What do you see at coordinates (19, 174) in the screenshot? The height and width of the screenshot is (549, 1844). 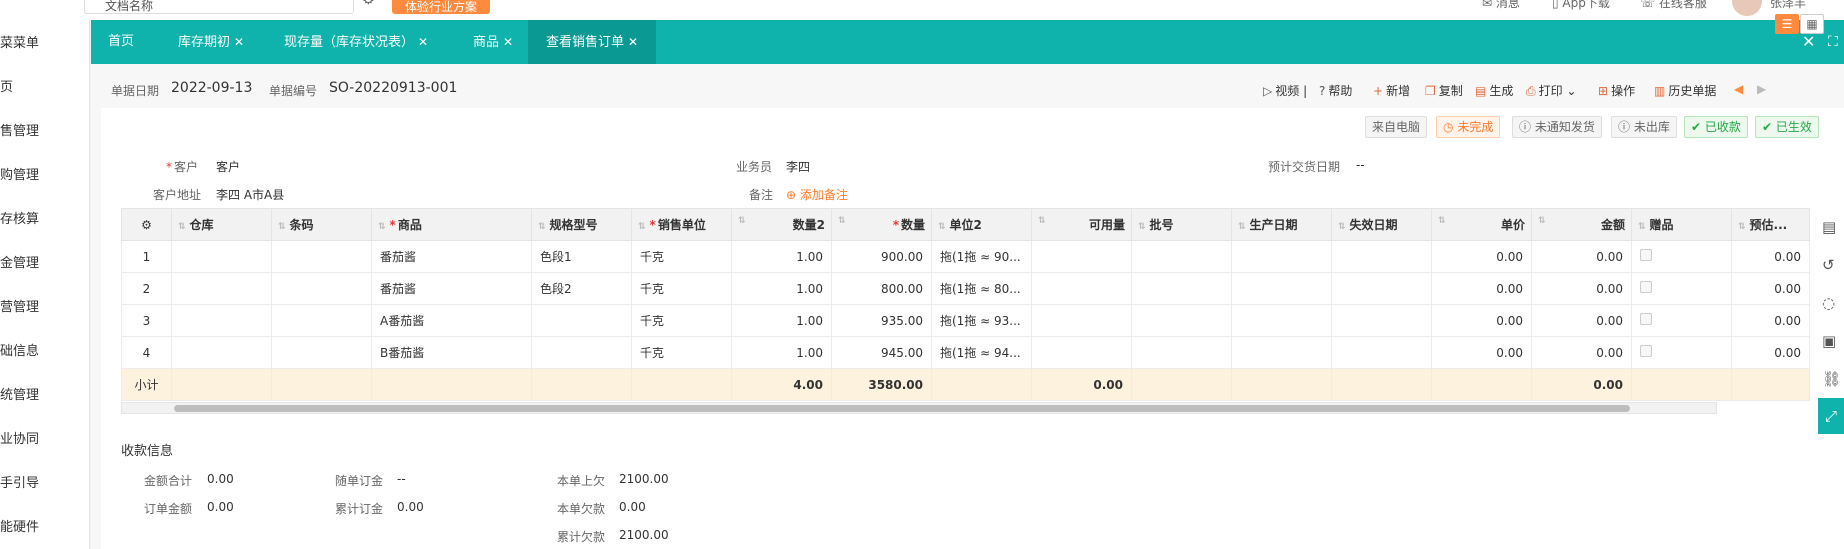 I see `sidebar-item-purchase: 购管理` at bounding box center [19, 174].